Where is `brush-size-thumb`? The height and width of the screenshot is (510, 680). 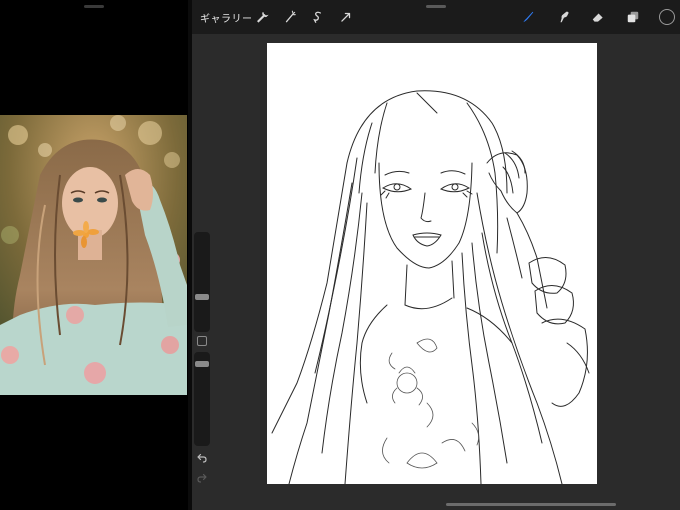
brush-size-thumb is located at coordinates (202, 297).